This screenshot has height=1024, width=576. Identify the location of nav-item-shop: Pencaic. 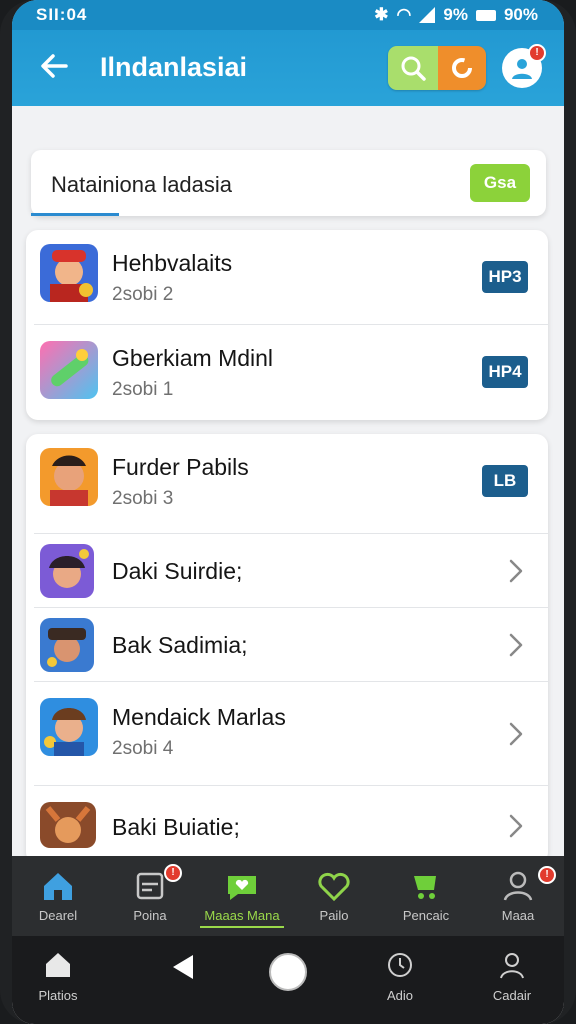
(426, 896).